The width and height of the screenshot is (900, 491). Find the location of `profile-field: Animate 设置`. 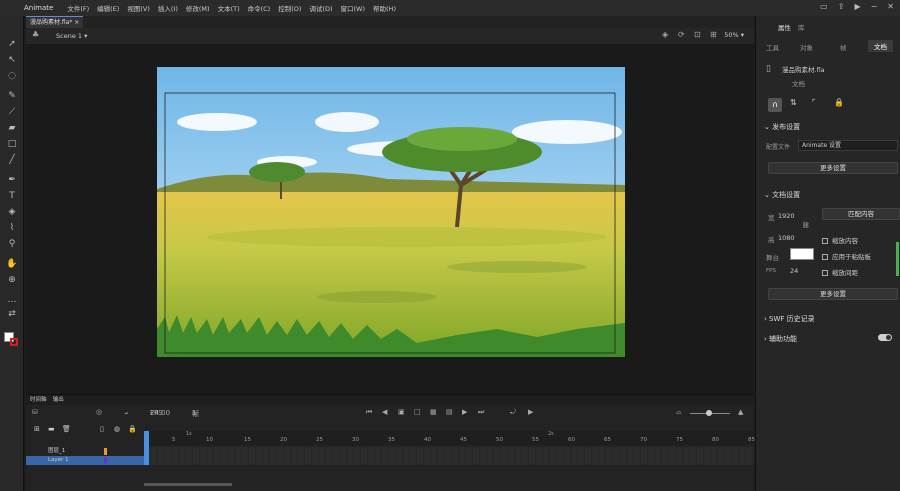

profile-field: Animate 设置 is located at coordinates (848, 145).